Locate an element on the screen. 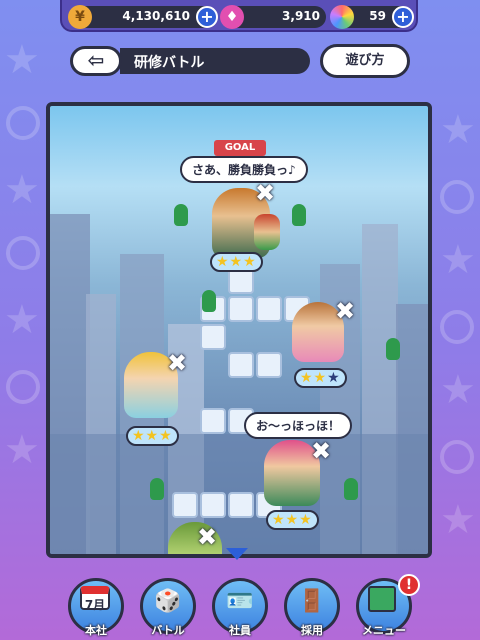 The image size is (480, 640). nav-headquarters: 7月 本社 is located at coordinates (96, 609).